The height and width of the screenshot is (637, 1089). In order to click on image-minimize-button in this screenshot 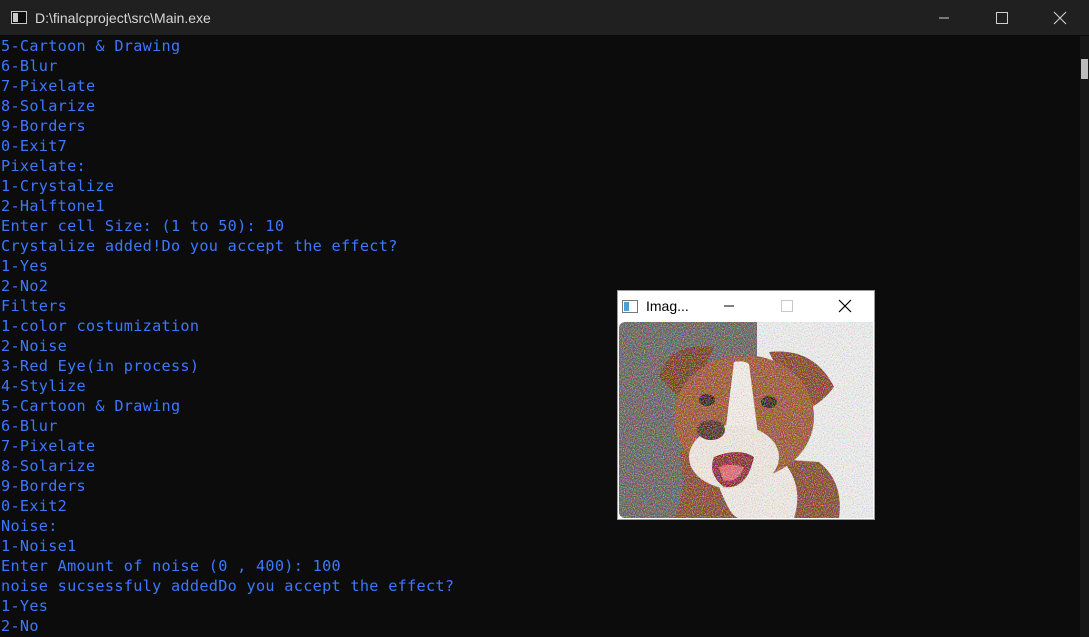, I will do `click(729, 306)`.